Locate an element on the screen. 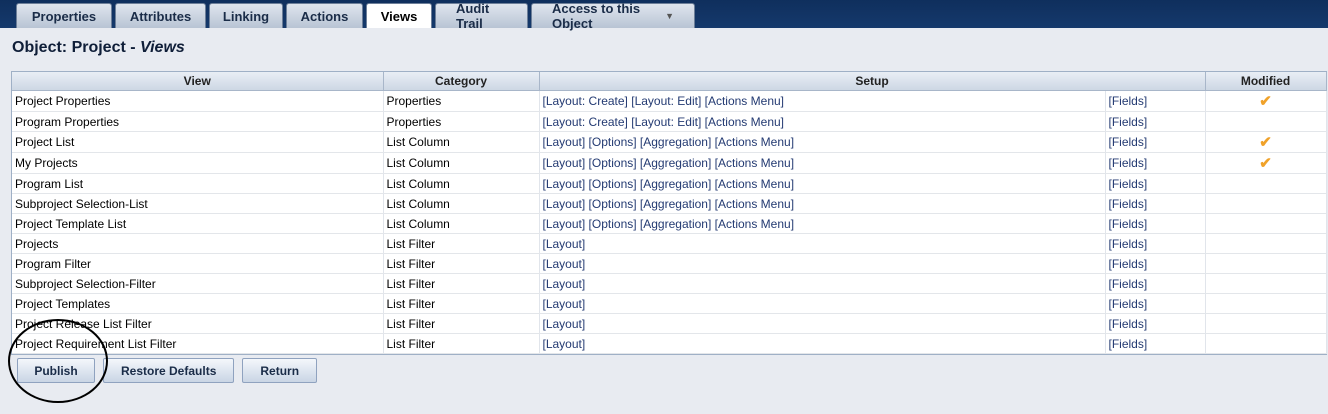  view-name-cell: Program Filter is located at coordinates (198, 263).